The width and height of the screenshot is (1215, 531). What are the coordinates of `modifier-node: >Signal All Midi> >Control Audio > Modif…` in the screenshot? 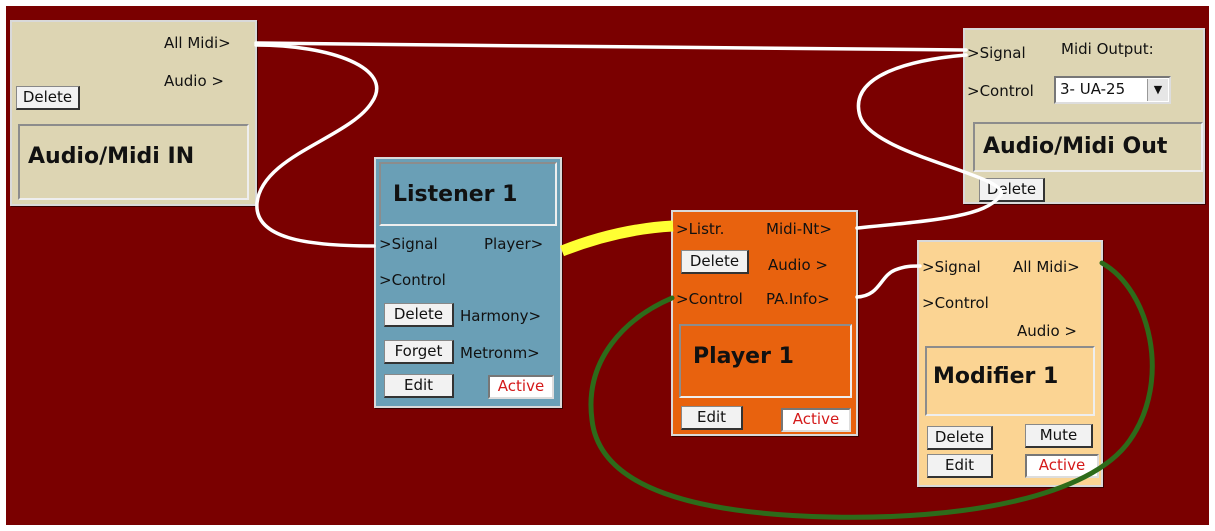 It's located at (1010, 363).